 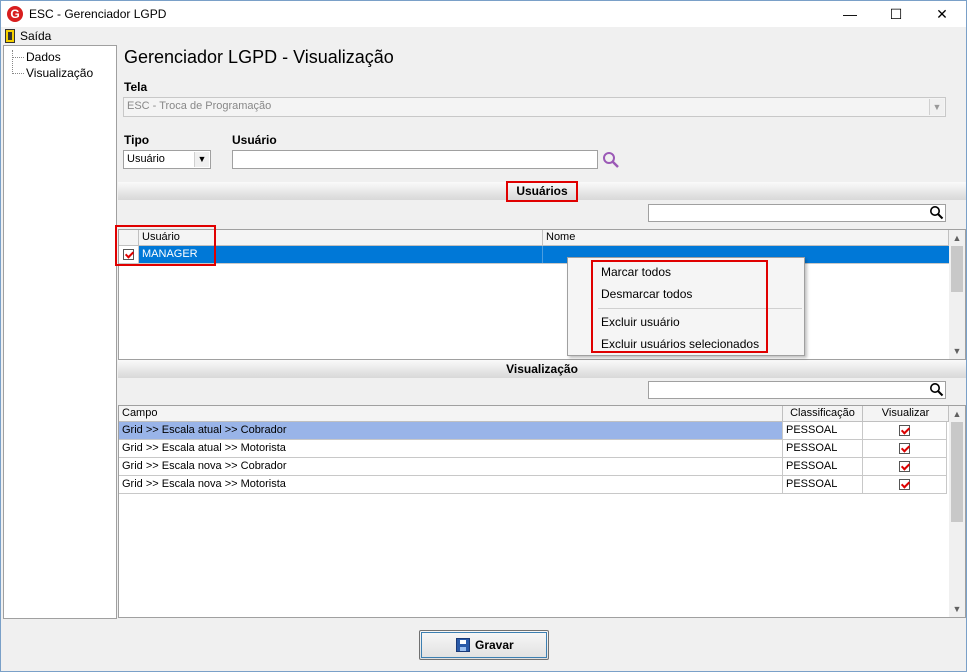 I want to click on column-header-campo: Campo, so click(x=451, y=414).